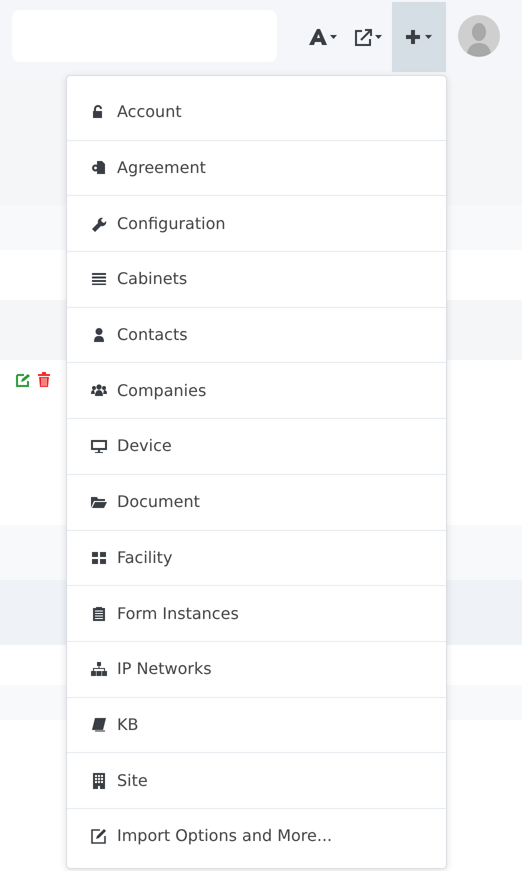  What do you see at coordinates (256, 780) in the screenshot?
I see `menu-item: Site` at bounding box center [256, 780].